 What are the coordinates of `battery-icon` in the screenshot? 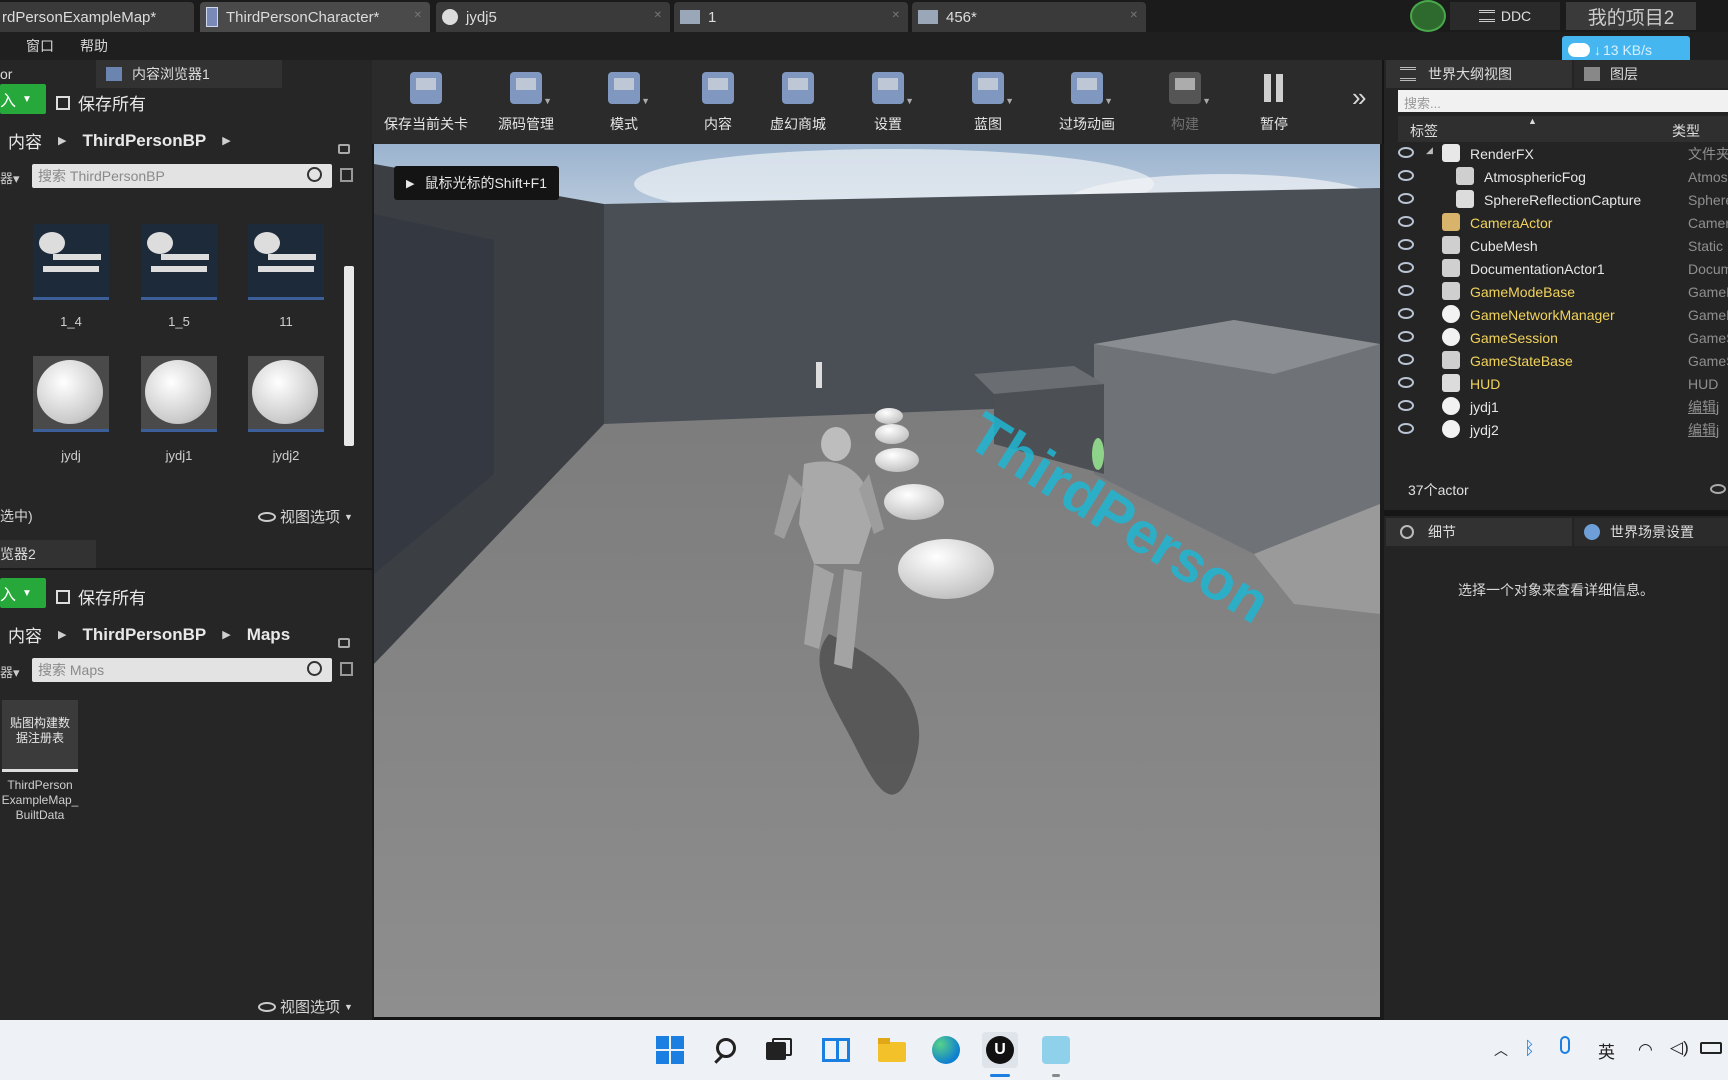 It's located at (1711, 1048).